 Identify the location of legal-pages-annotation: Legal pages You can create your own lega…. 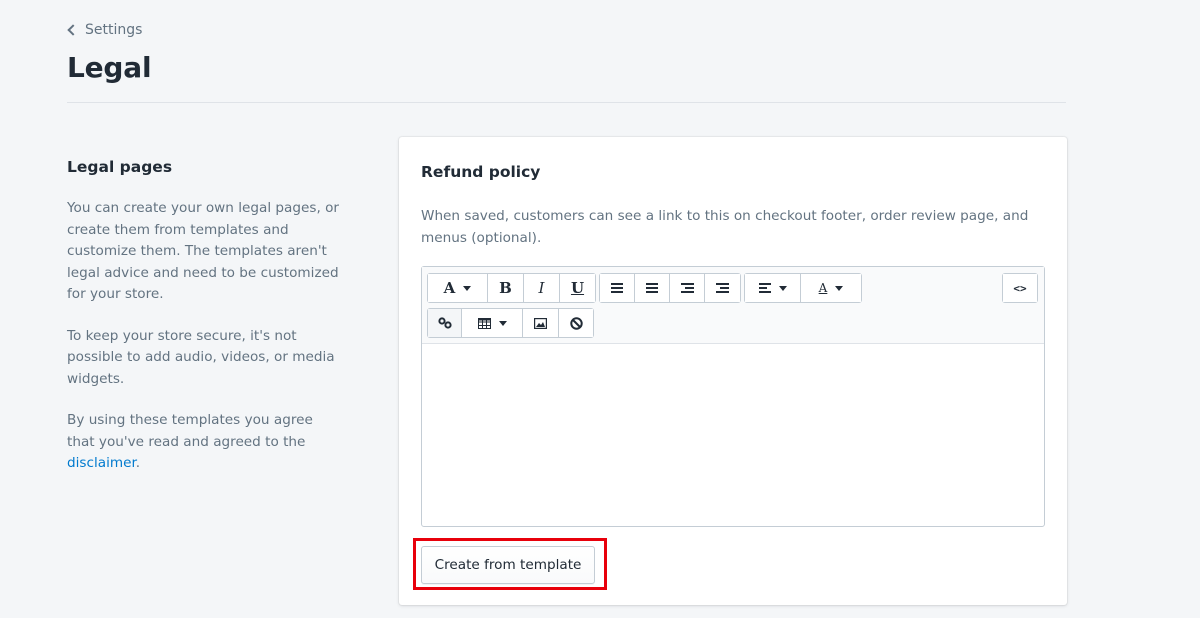
(204, 326).